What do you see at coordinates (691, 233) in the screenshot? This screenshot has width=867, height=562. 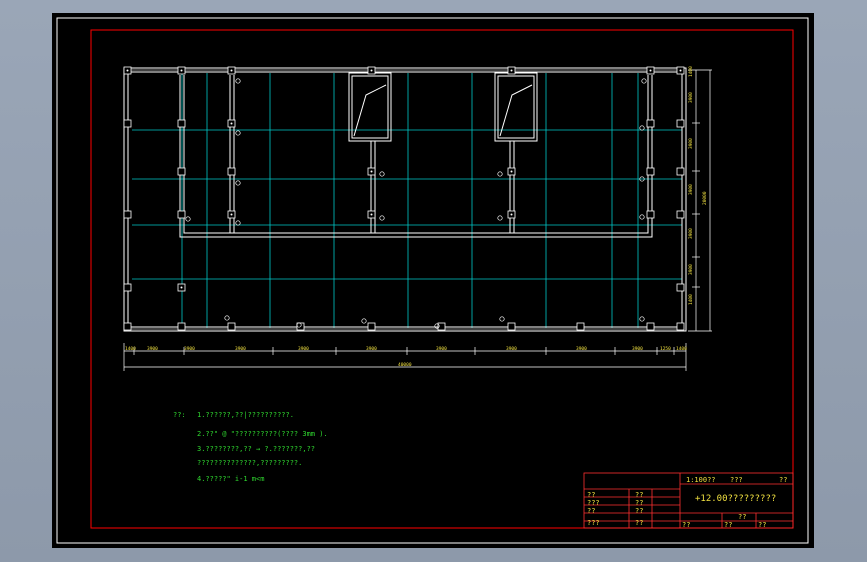 I see `vdim-5: 3900` at bounding box center [691, 233].